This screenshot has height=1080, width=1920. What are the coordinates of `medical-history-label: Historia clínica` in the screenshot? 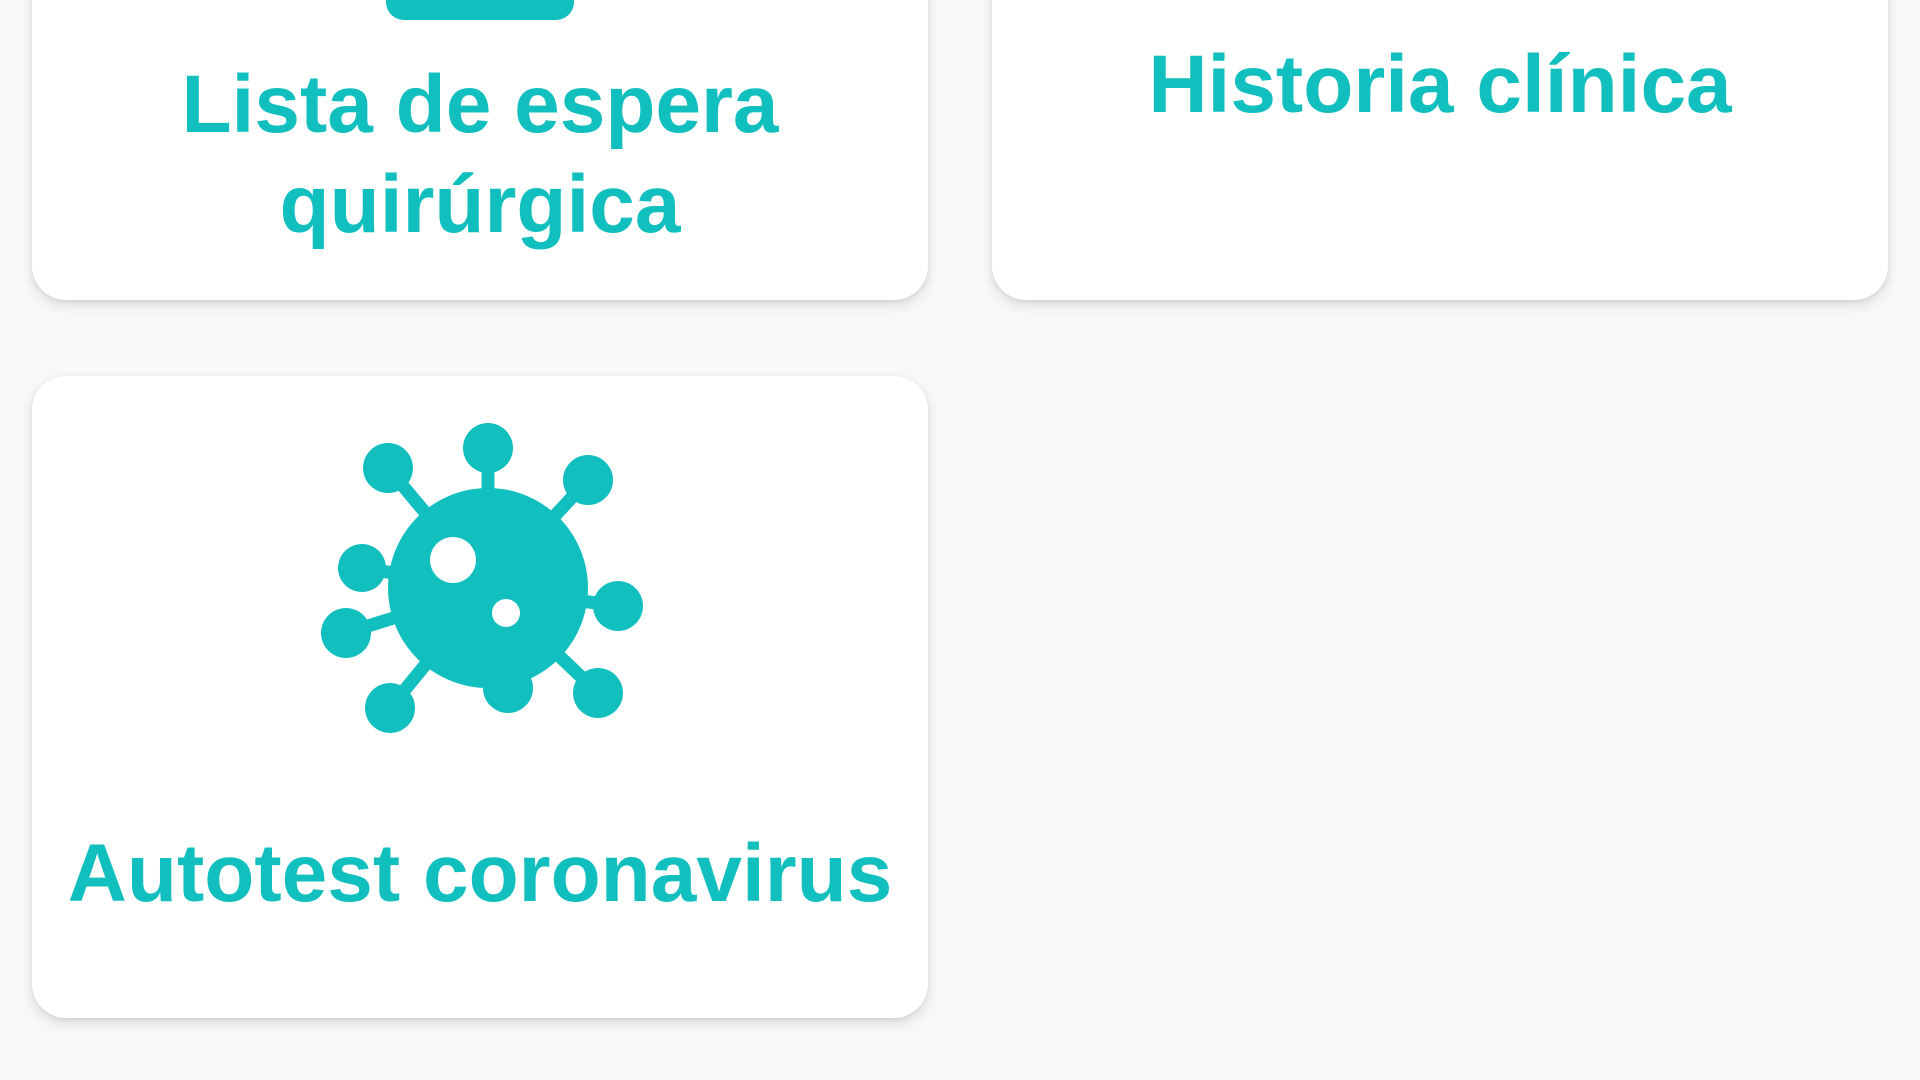 It's located at (1440, 84).